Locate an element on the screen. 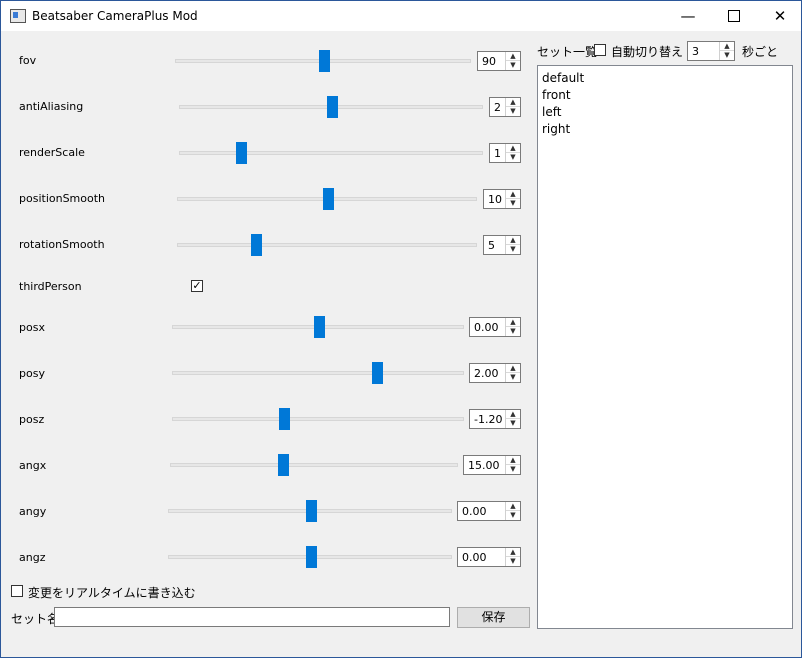 The height and width of the screenshot is (658, 802). list-item: front is located at coordinates (556, 95).